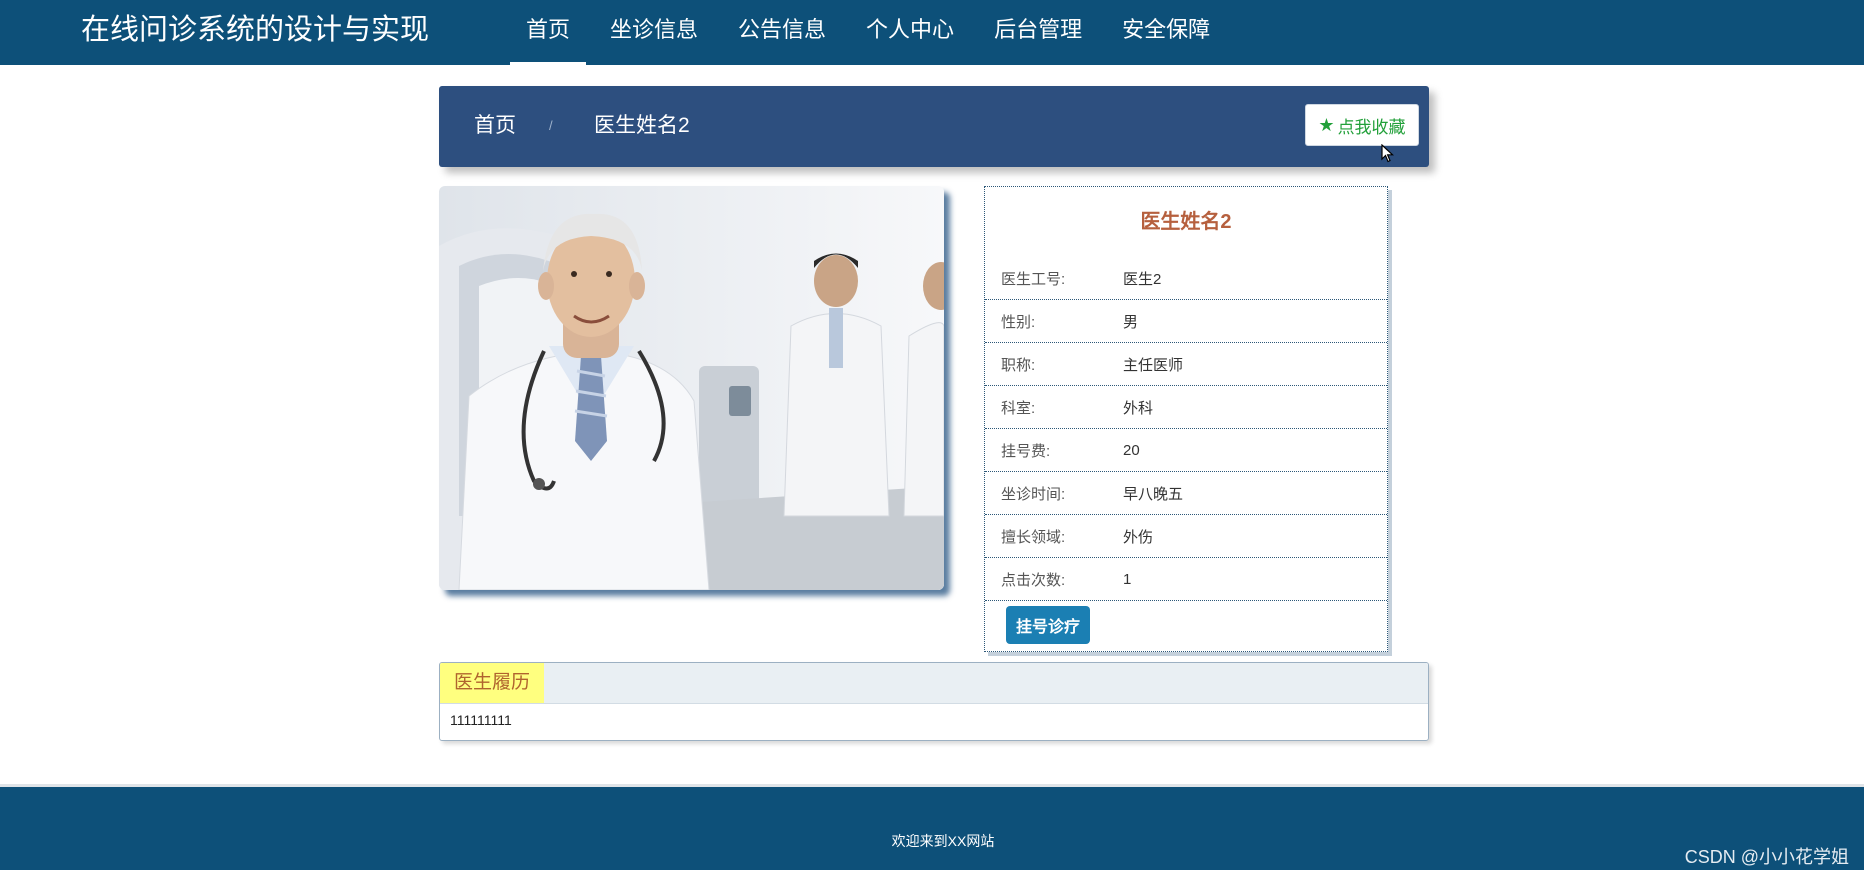  I want to click on star-icon: ★, so click(1326, 125).